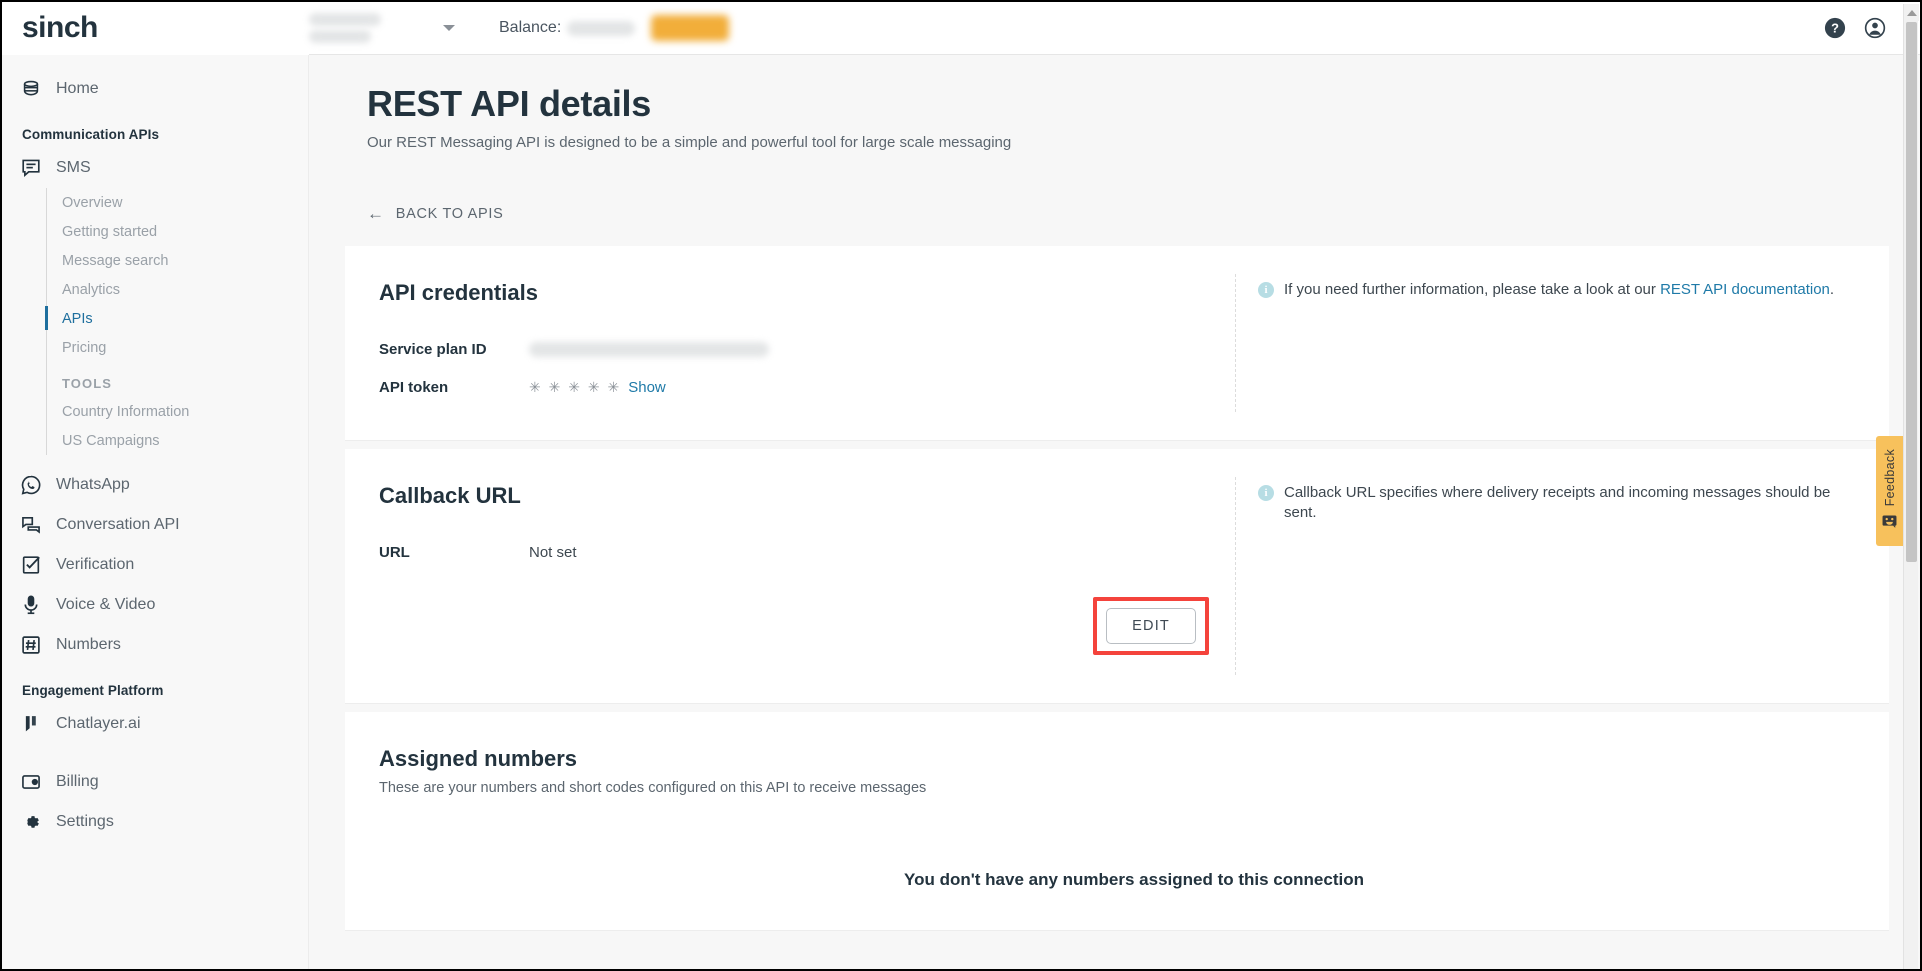 This screenshot has width=1922, height=971. I want to click on sidebar-item-billing: Billing, so click(156, 782).